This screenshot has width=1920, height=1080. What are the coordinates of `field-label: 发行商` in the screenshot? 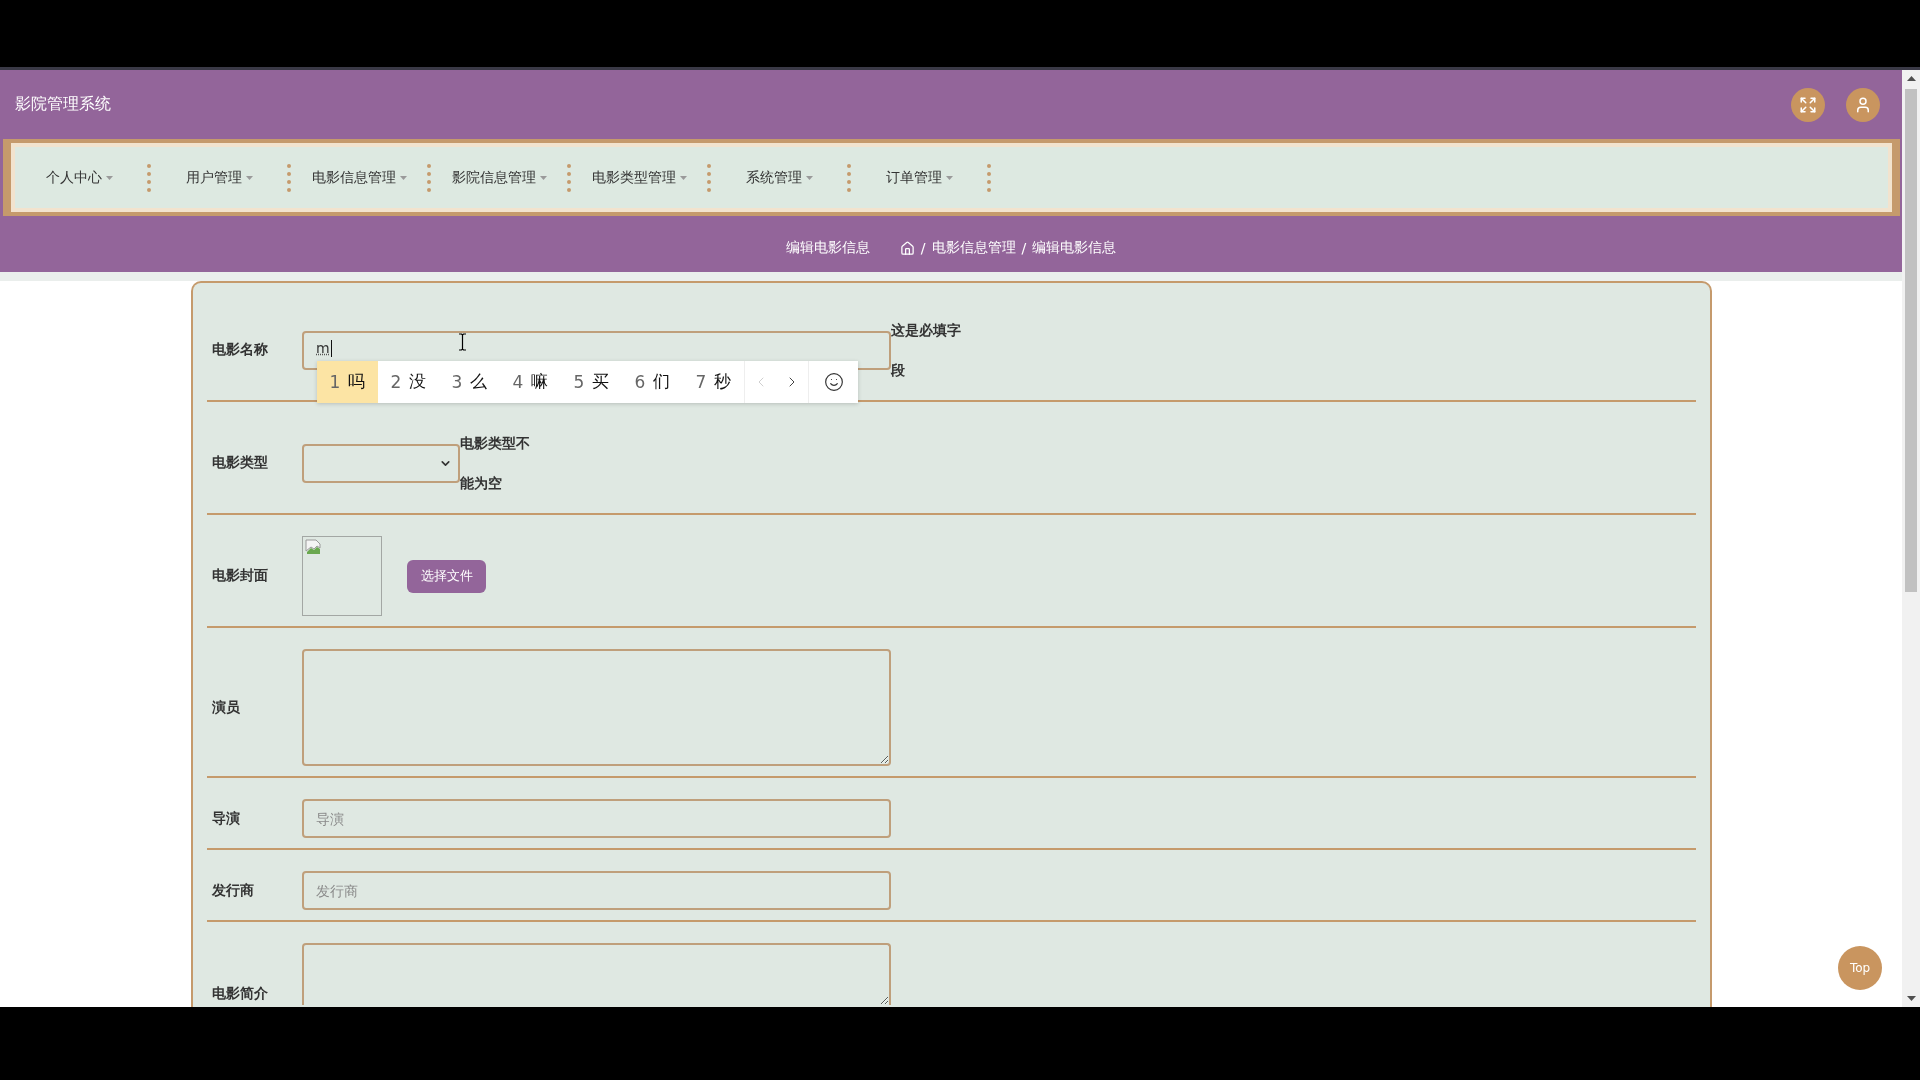 It's located at (233, 890).